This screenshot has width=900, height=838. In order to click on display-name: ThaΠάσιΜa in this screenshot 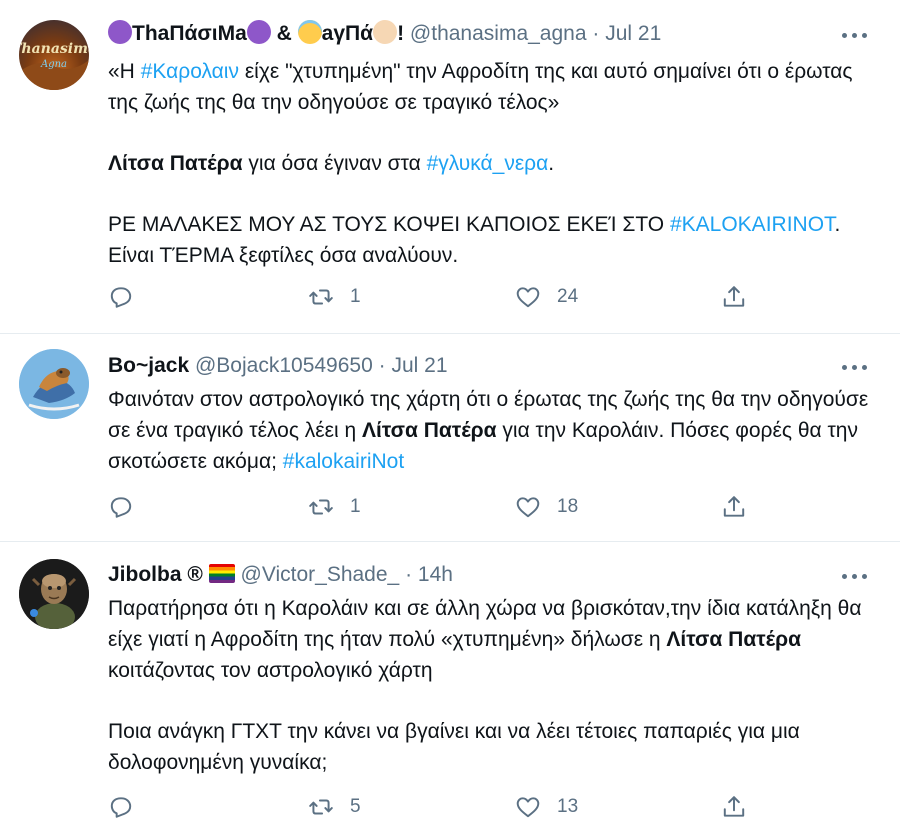, I will do `click(189, 33)`.